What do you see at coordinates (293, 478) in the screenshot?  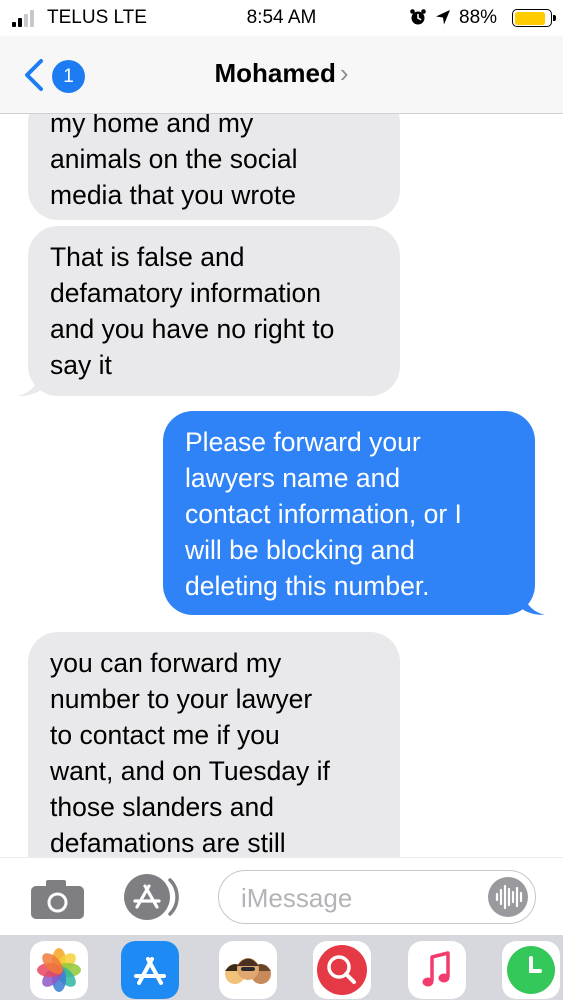 I see `message-line: lawyers name and` at bounding box center [293, 478].